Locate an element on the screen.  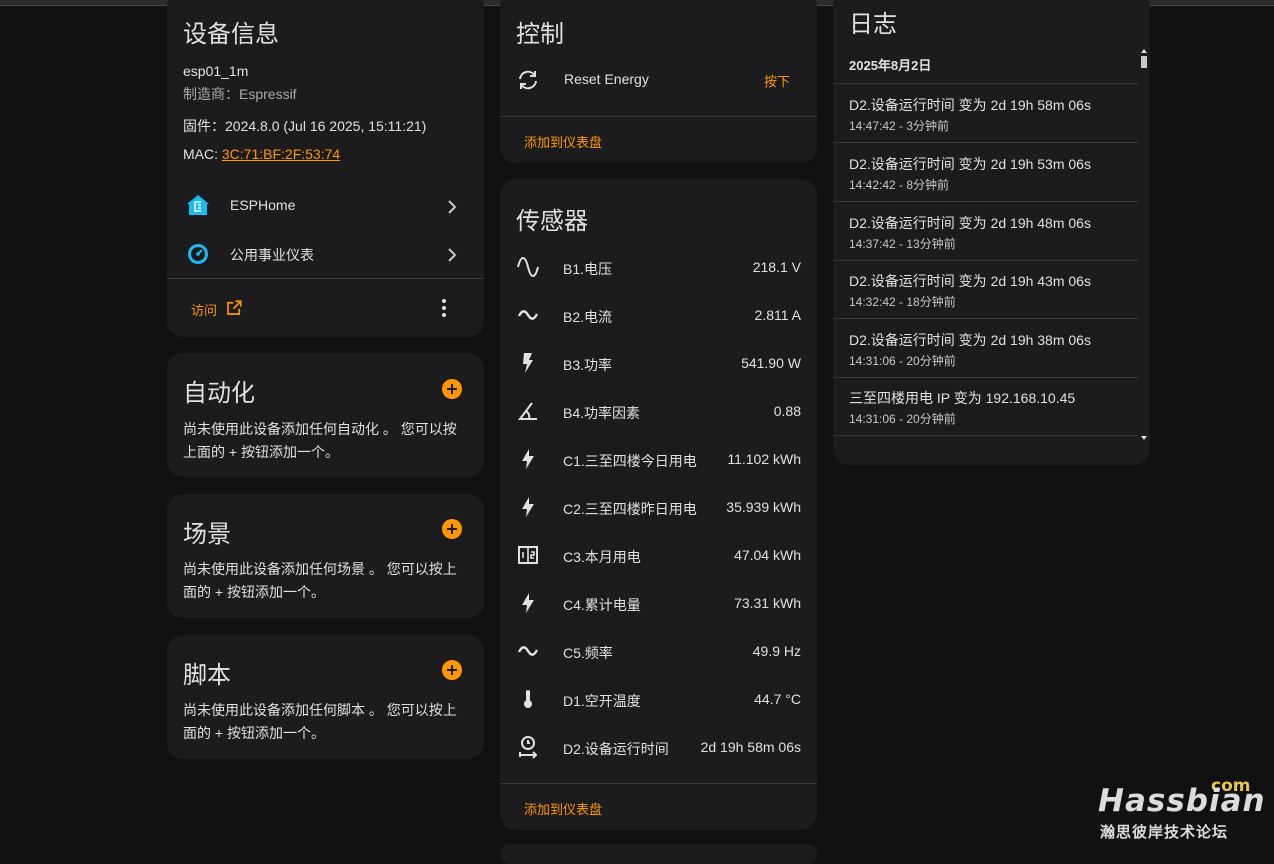
sensor-row: B3.功率 541.90 W is located at coordinates (658, 363).